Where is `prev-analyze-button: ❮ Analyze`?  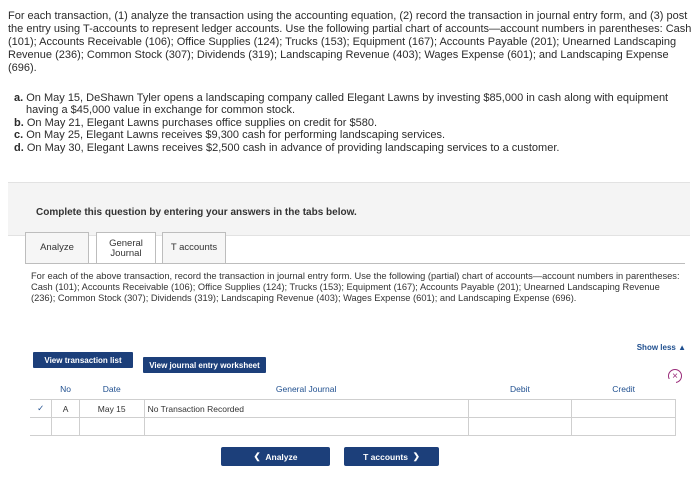 prev-analyze-button: ❮ Analyze is located at coordinates (275, 456).